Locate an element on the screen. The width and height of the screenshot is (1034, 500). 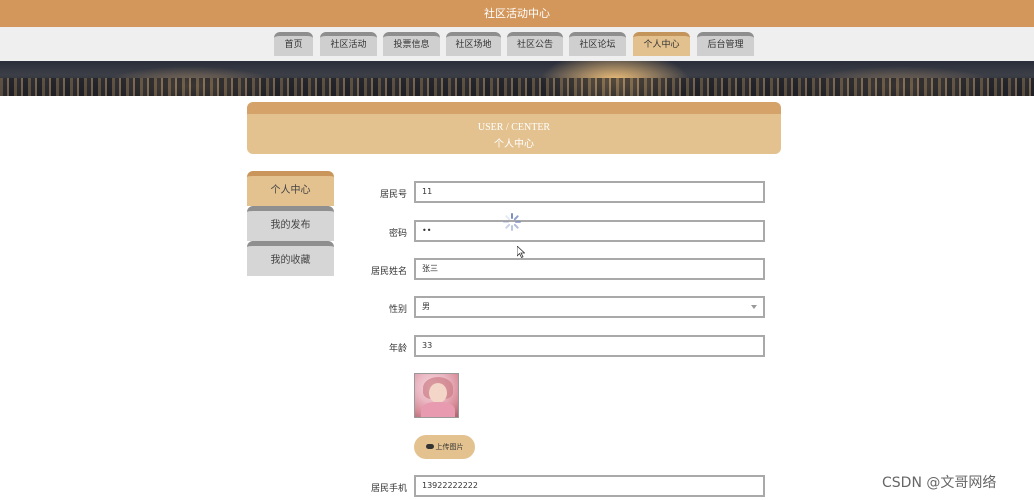
city-banner-image is located at coordinates (517, 78).